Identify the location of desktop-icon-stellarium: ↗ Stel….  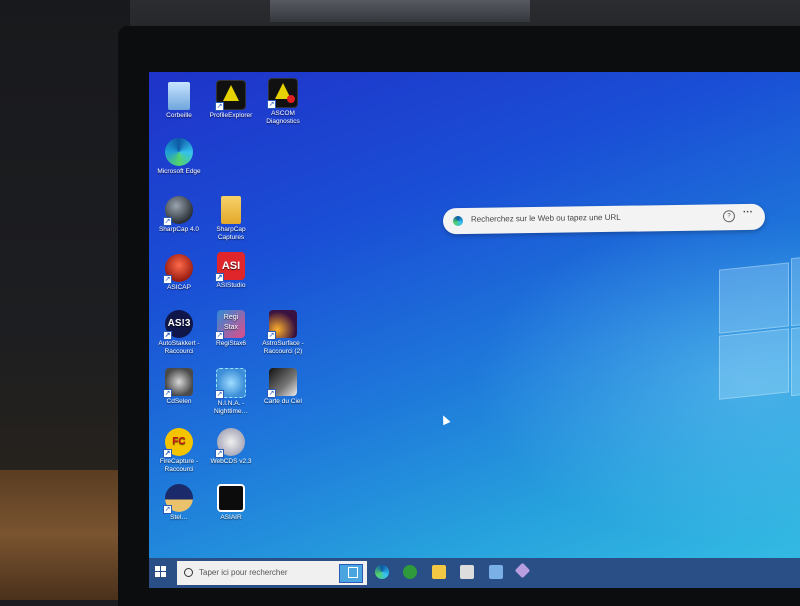
(179, 503).